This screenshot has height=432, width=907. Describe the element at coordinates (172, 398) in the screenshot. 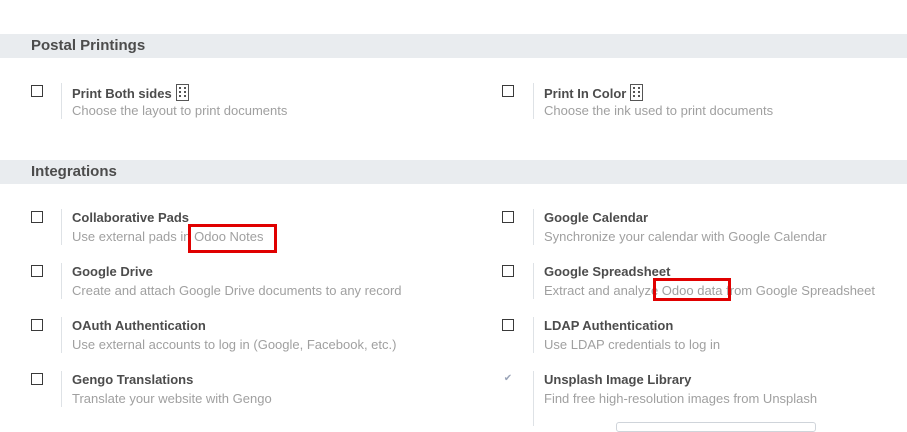

I see `gengo-translations-description: Translate your website with Gengo` at that location.